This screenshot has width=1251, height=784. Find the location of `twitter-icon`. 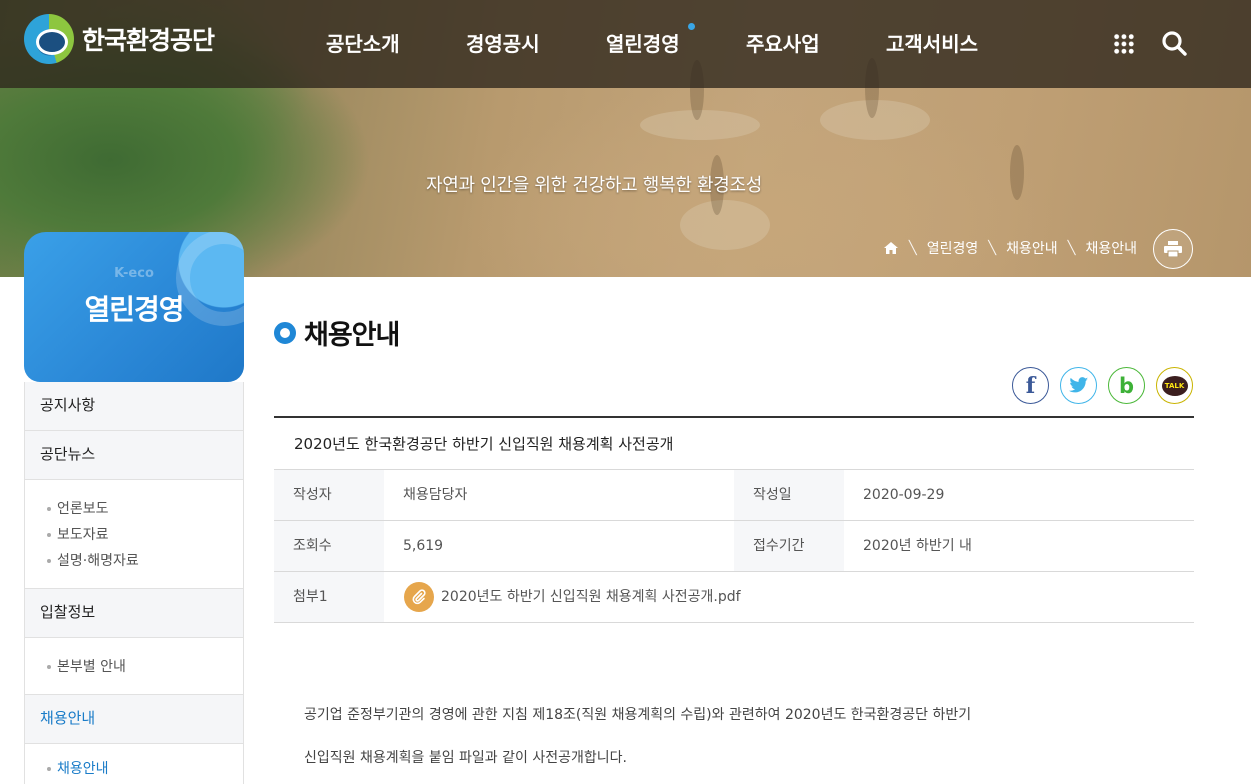

twitter-icon is located at coordinates (1078, 385).